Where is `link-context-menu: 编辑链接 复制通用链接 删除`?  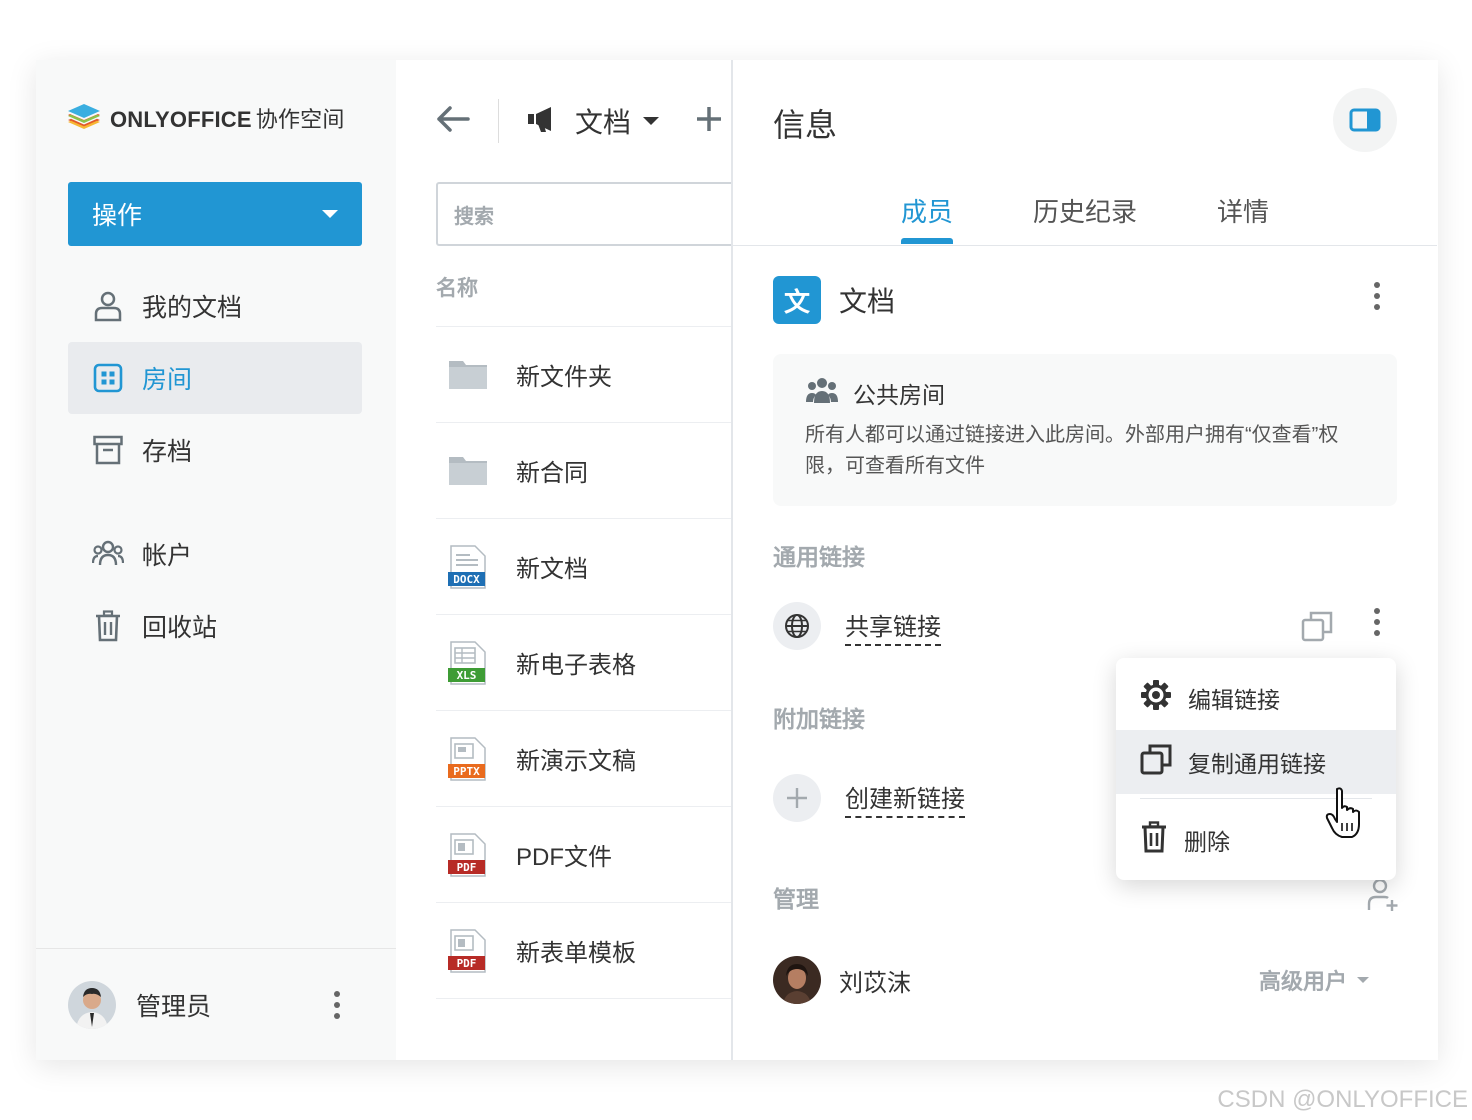
link-context-menu: 编辑链接 复制通用链接 删除 is located at coordinates (1256, 769).